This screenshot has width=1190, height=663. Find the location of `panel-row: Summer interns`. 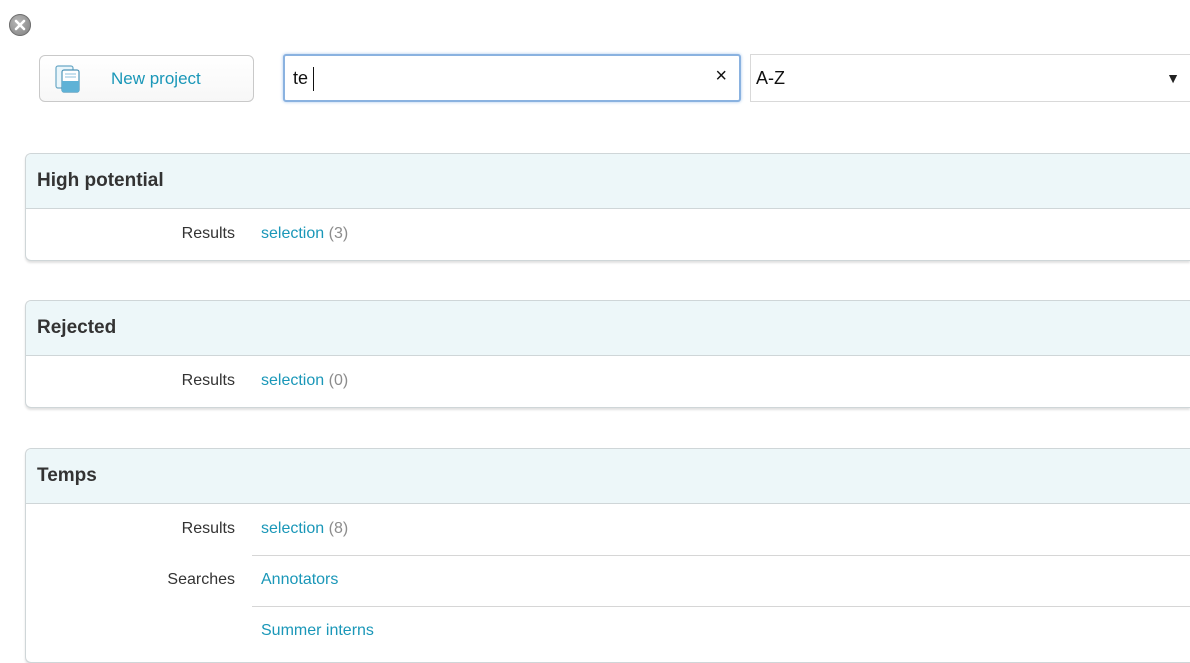

panel-row: Summer interns is located at coordinates (608, 631).